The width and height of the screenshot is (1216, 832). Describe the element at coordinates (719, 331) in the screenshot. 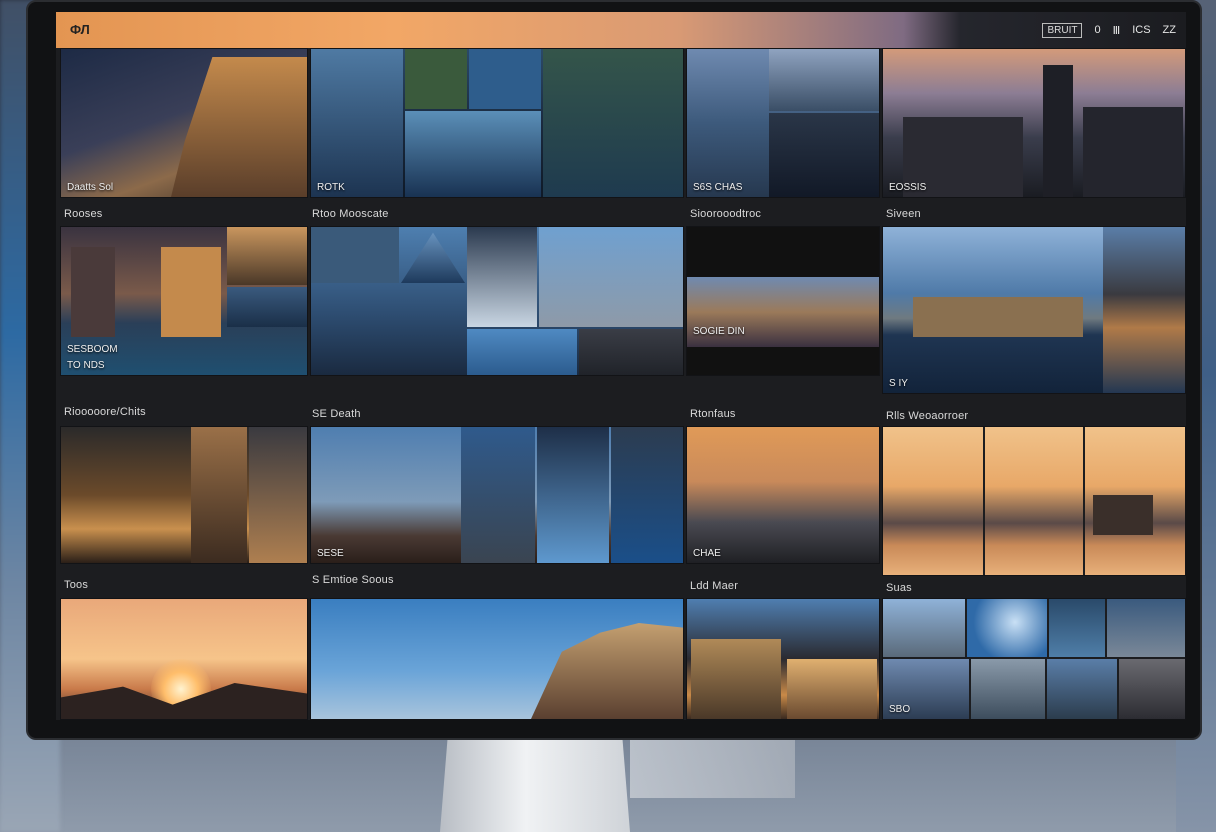

I see `tile-caption: SOGIE DIN` at that location.